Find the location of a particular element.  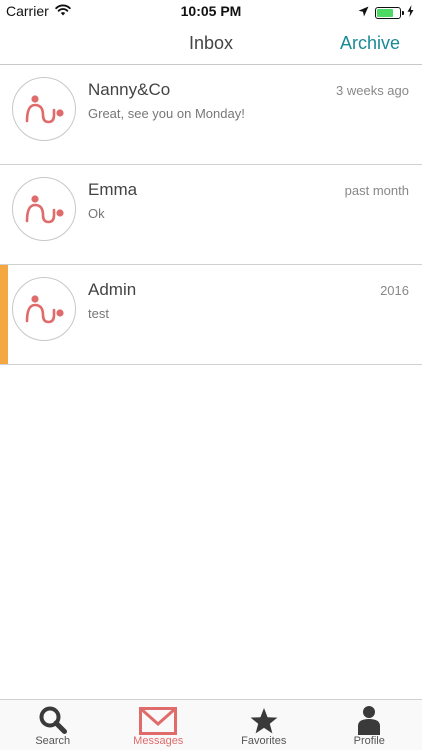

sender-name: Emma is located at coordinates (113, 189).